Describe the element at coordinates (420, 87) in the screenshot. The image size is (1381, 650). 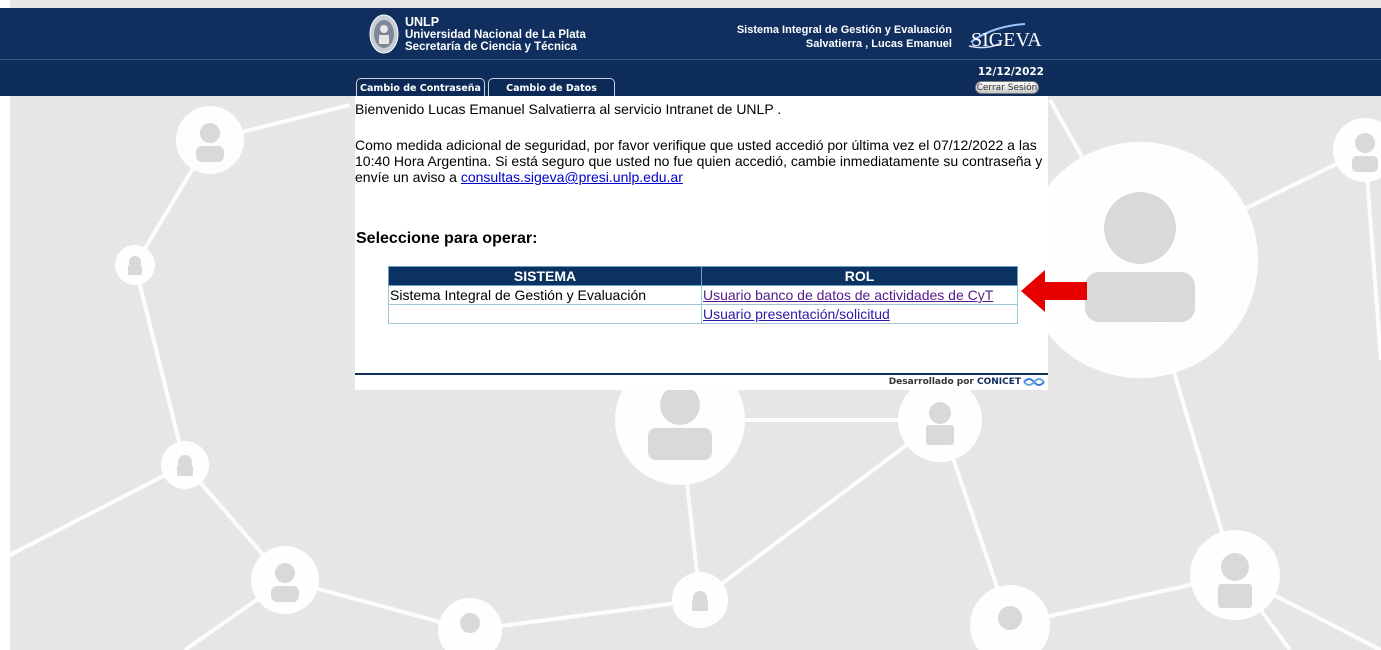
I see `tab-change-password: Cambio de Contraseña` at that location.